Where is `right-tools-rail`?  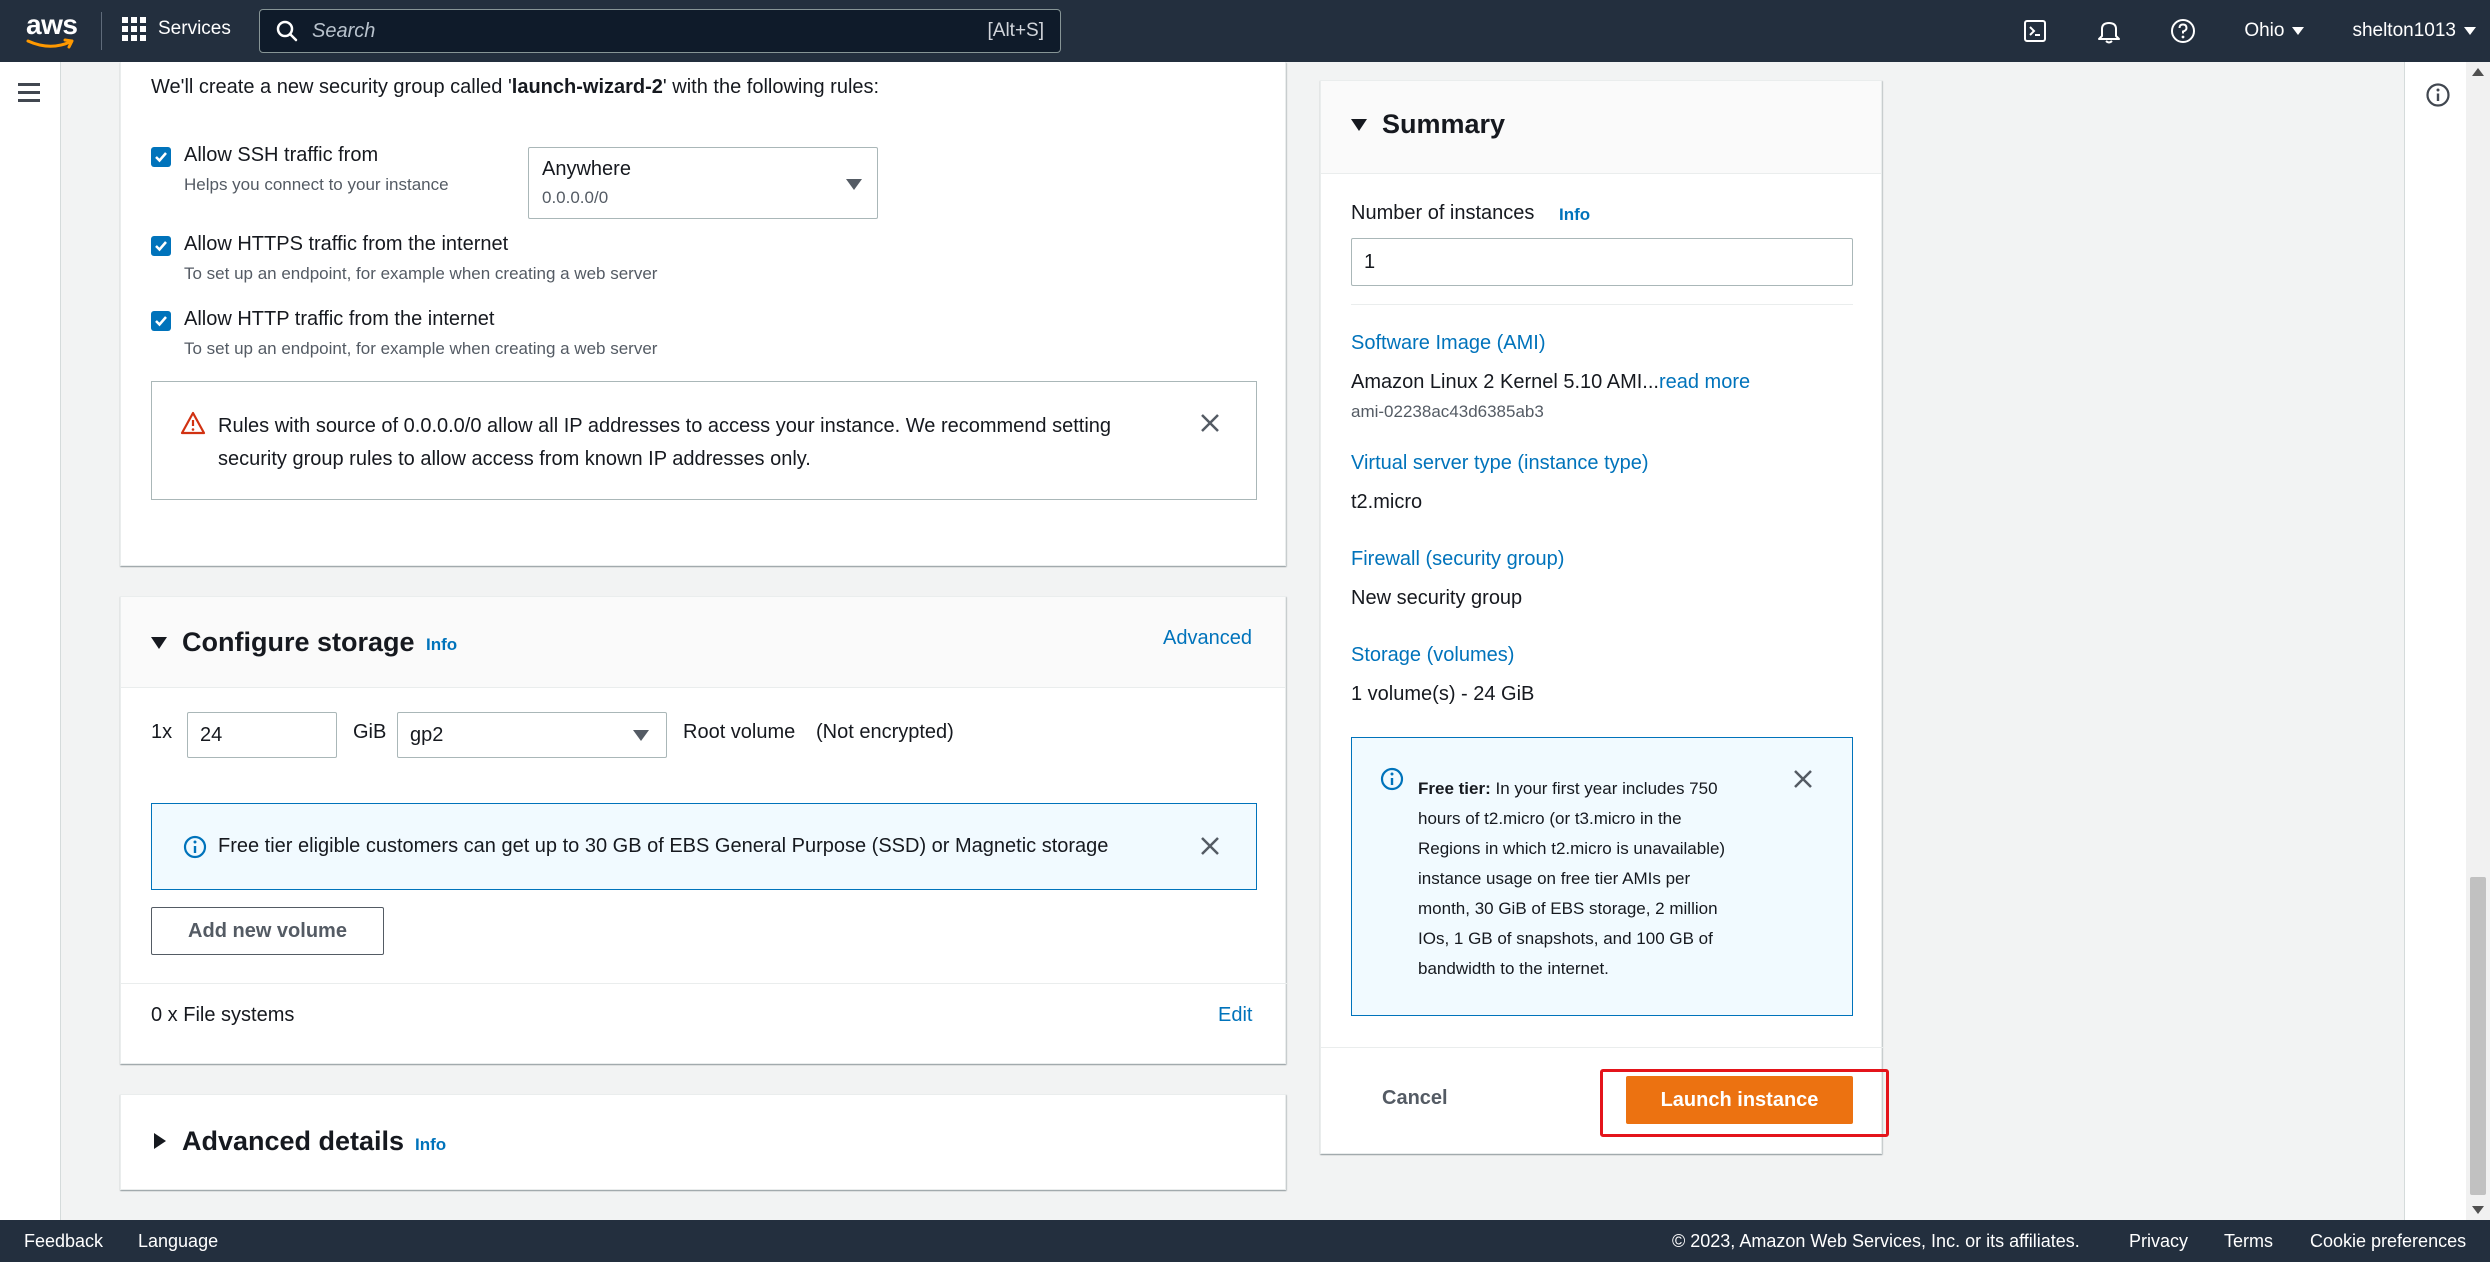
right-tools-rail is located at coordinates (2435, 641).